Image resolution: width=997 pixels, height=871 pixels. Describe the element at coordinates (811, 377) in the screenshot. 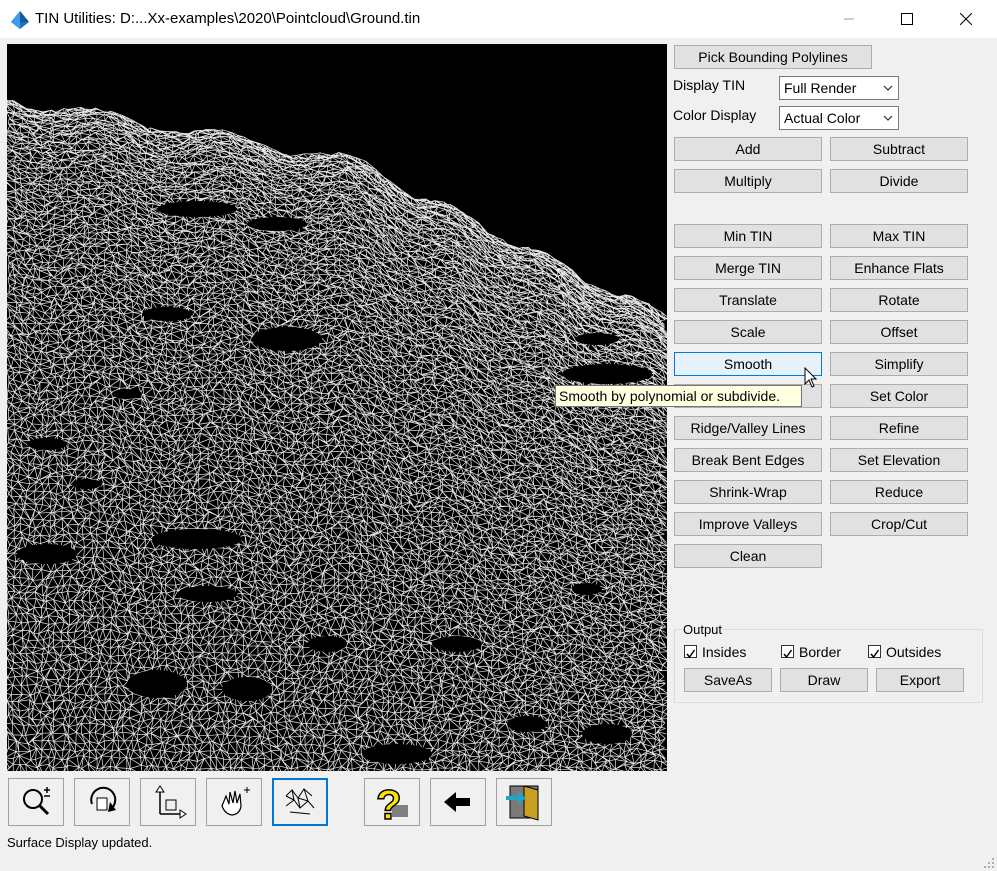

I see `mouse-pointer-icon` at that location.